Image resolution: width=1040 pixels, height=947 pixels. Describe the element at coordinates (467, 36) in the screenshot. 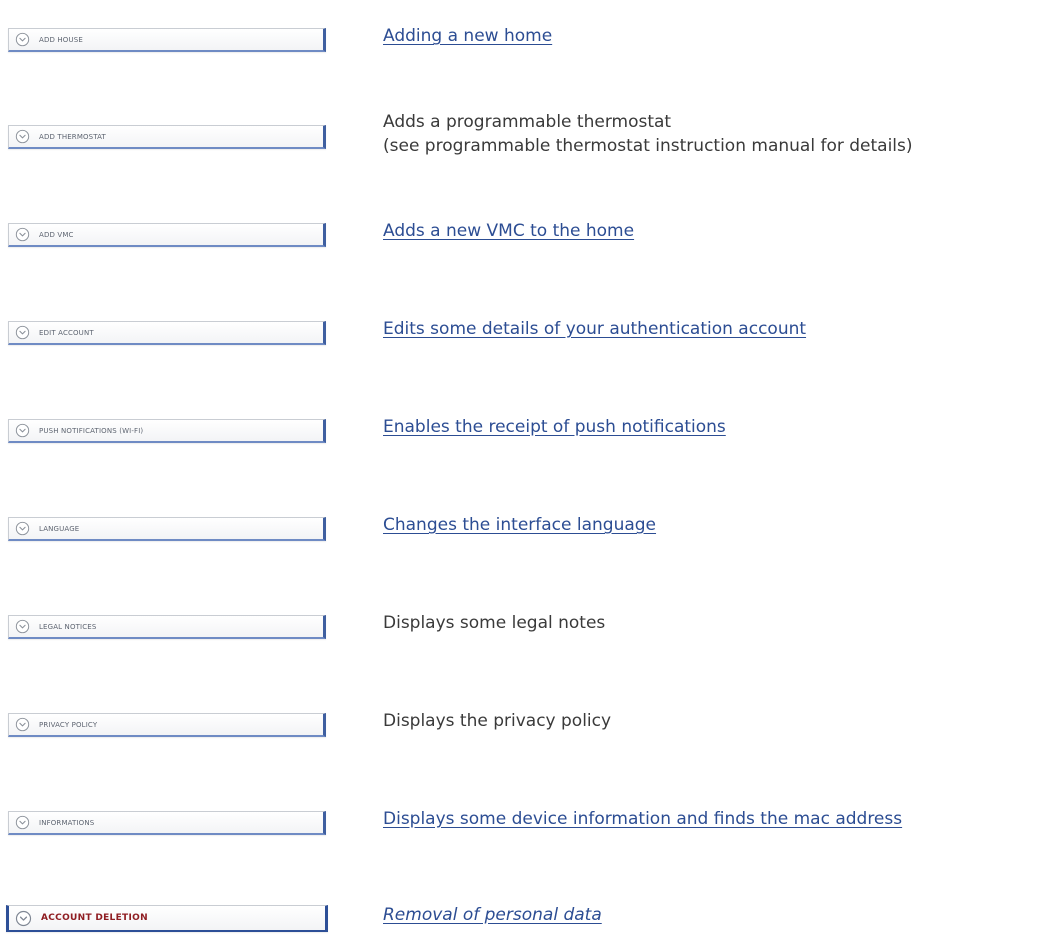

I see `add-house-description-link: Adding a new home` at that location.